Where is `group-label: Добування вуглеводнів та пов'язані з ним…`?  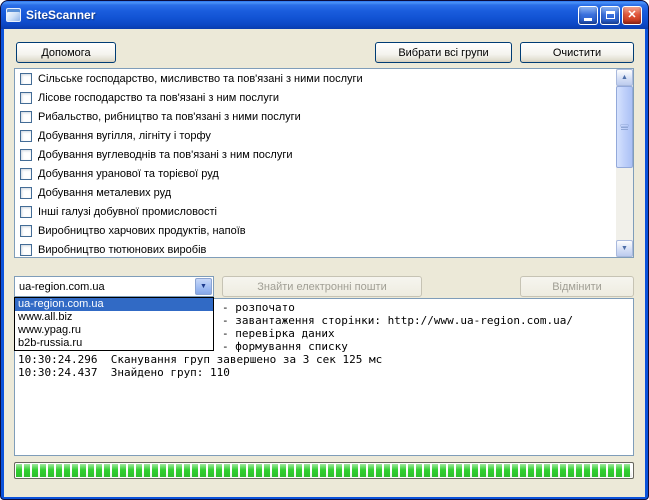
group-label: Добування вуглеводнів та пов'язані з ним… is located at coordinates (165, 154).